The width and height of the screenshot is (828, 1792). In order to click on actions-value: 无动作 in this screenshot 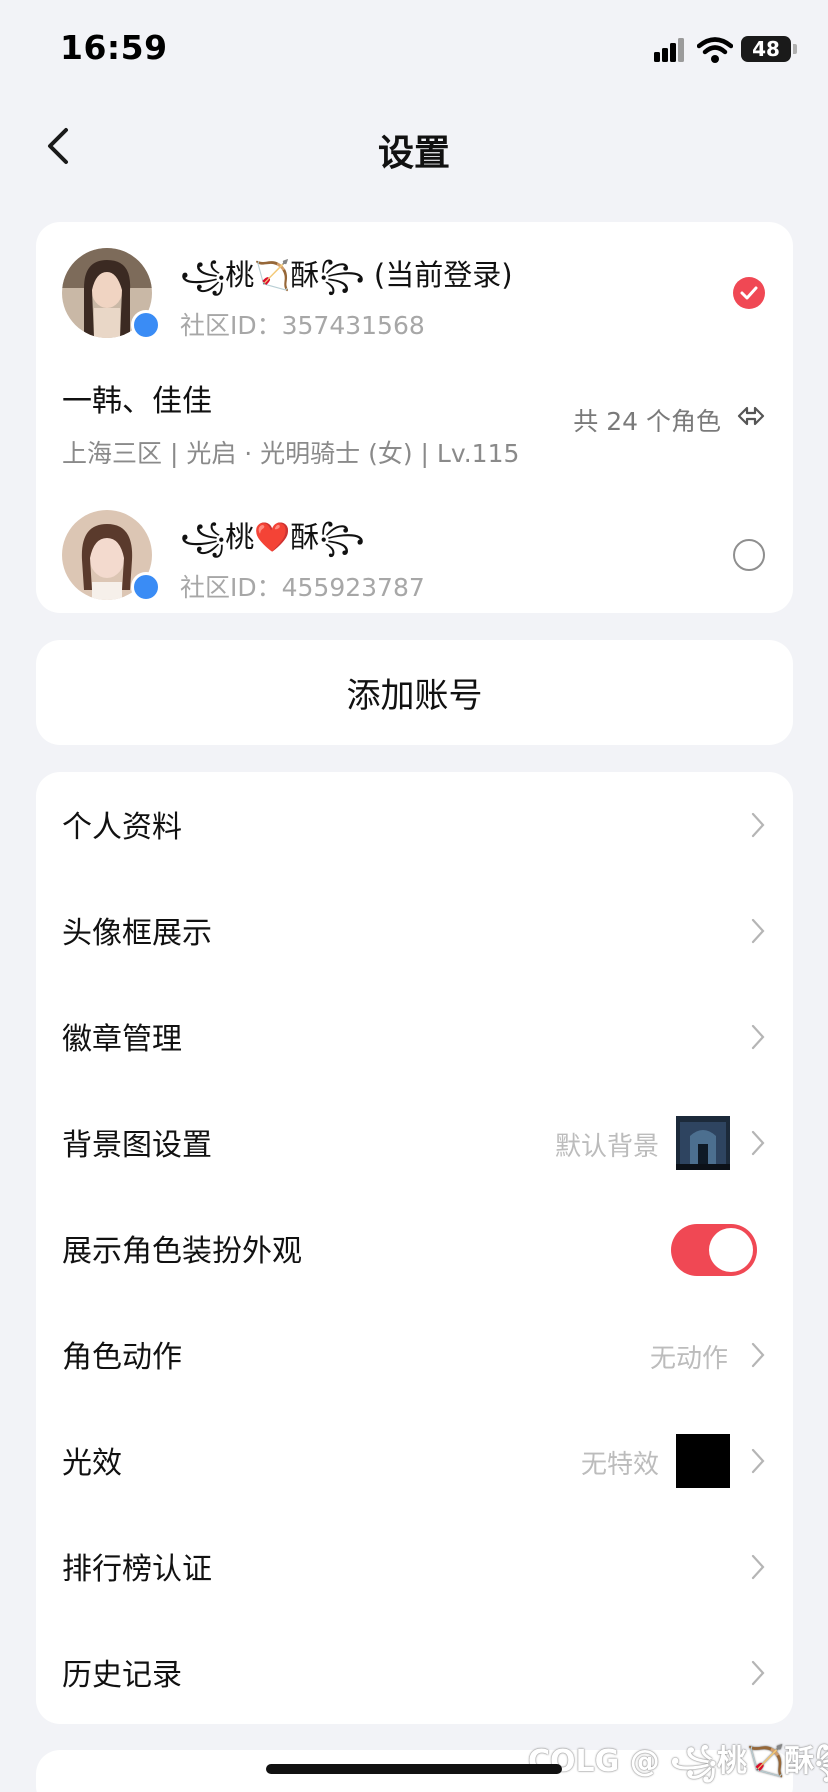, I will do `click(688, 1359)`.